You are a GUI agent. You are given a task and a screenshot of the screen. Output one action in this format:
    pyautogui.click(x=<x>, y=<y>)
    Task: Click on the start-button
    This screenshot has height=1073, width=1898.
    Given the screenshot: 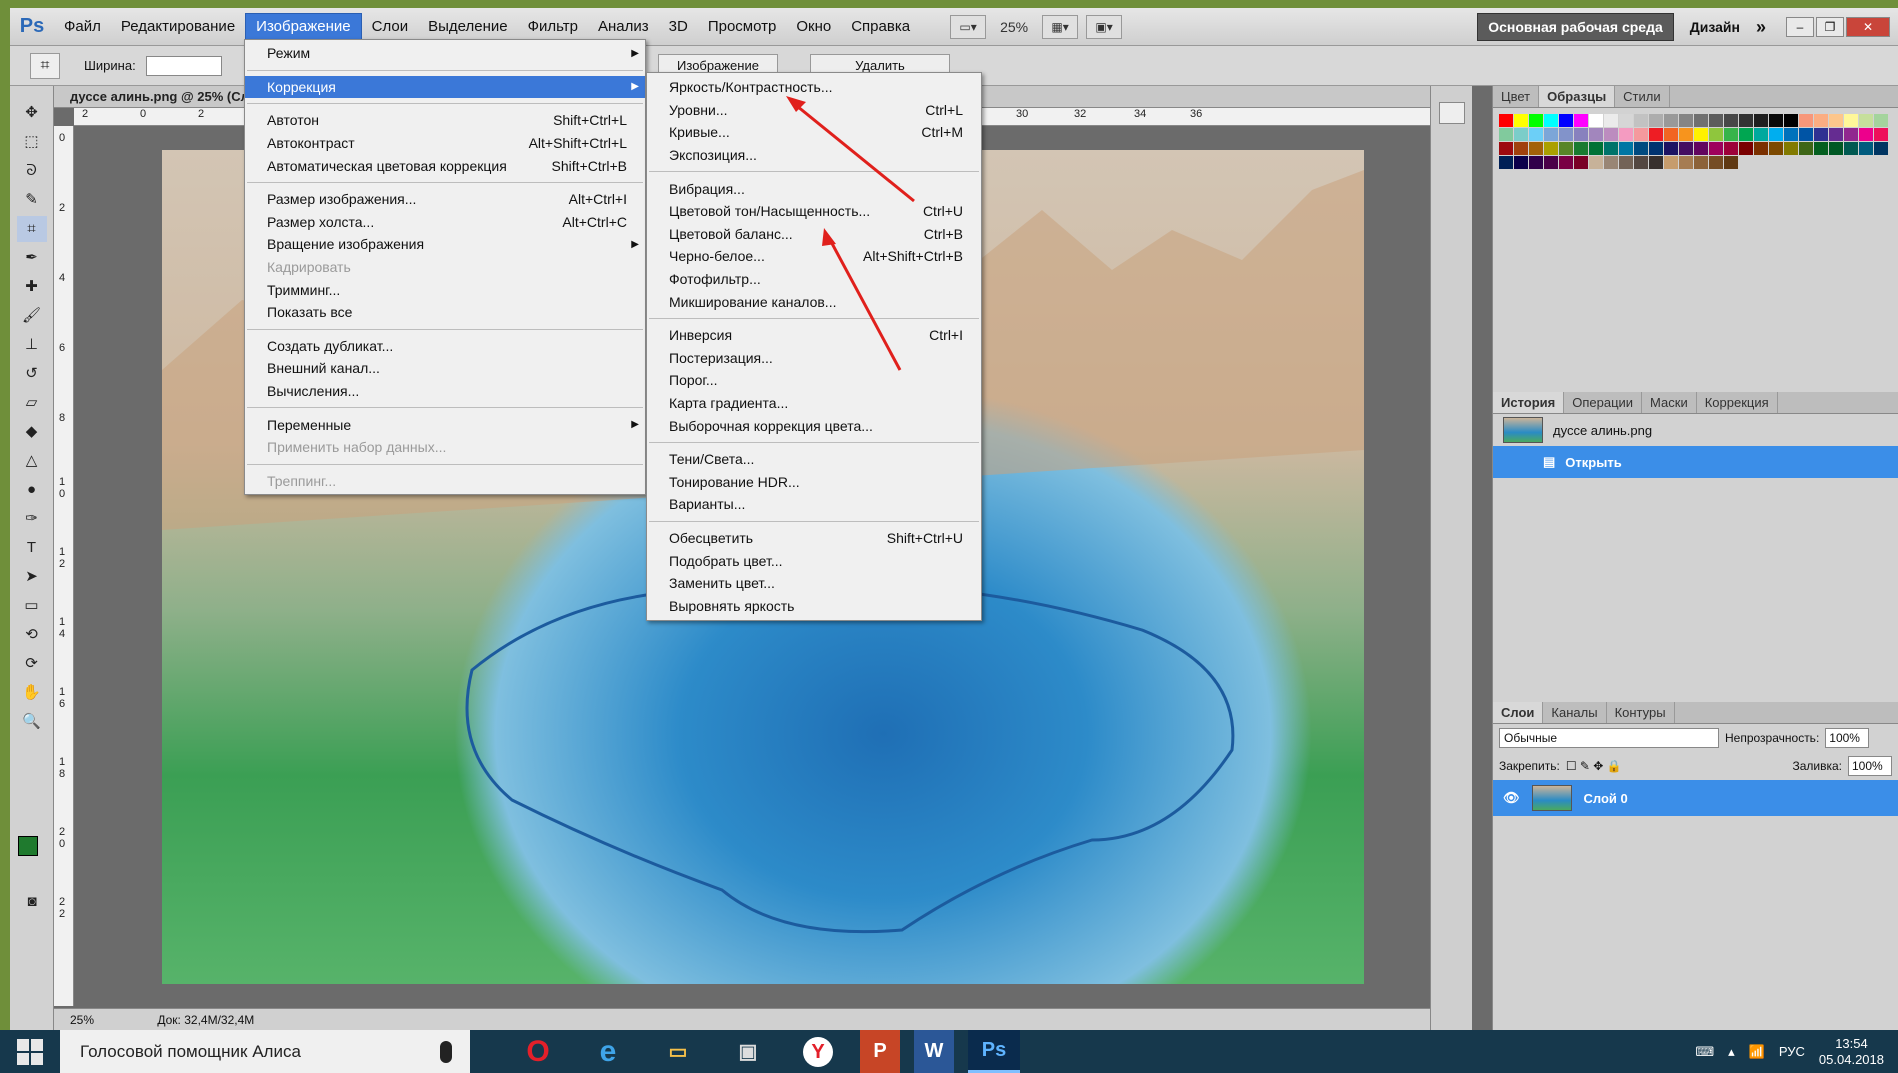 What is the action you would take?
    pyautogui.click(x=30, y=1051)
    